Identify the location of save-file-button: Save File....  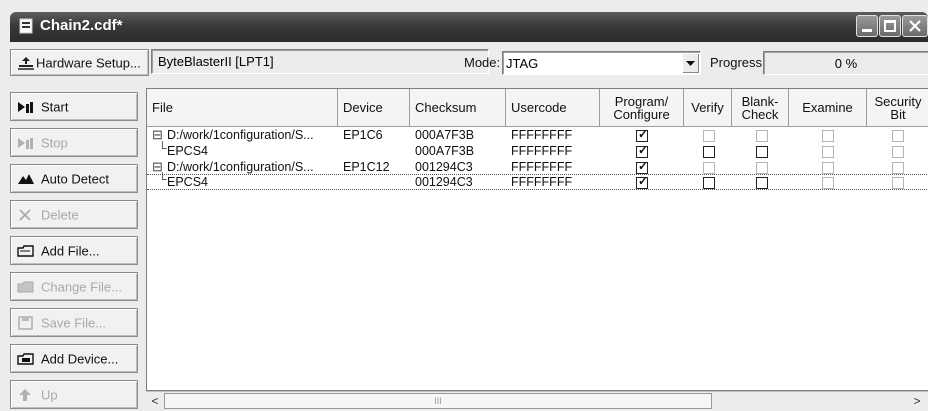
(74, 322).